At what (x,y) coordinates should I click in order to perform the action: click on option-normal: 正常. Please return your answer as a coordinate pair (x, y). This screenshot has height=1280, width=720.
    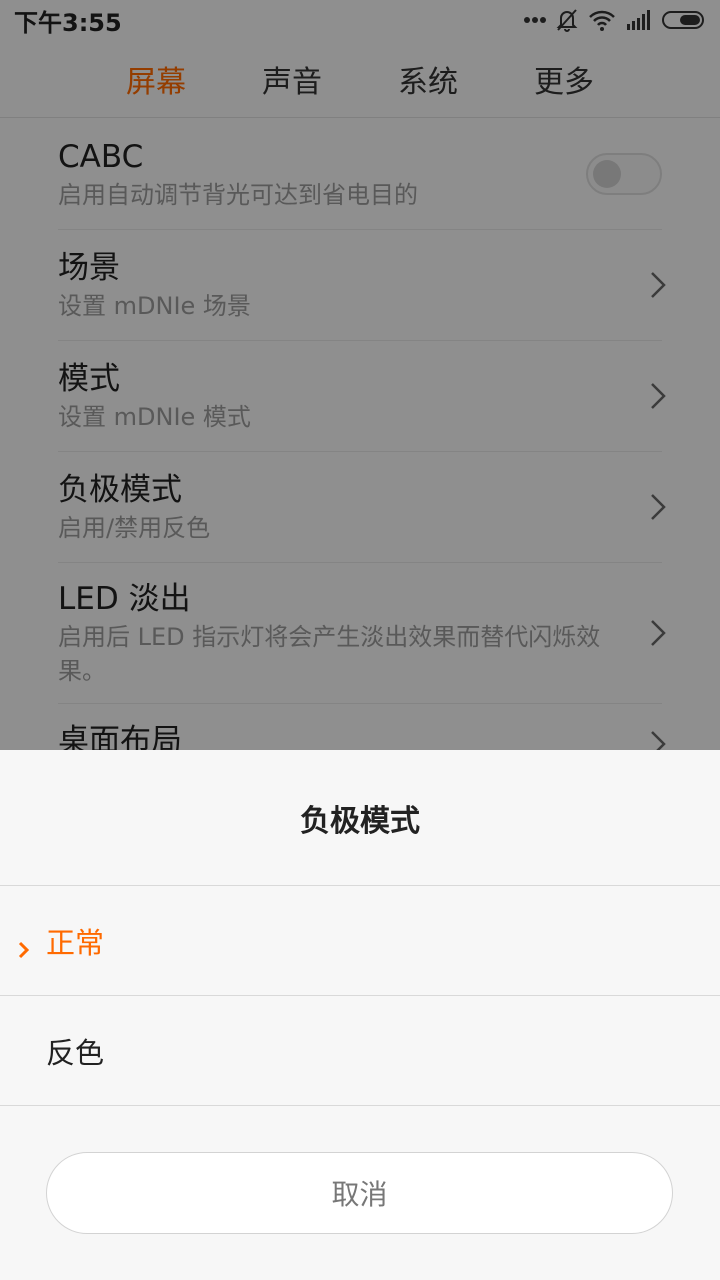
    Looking at the image, I should click on (360, 941).